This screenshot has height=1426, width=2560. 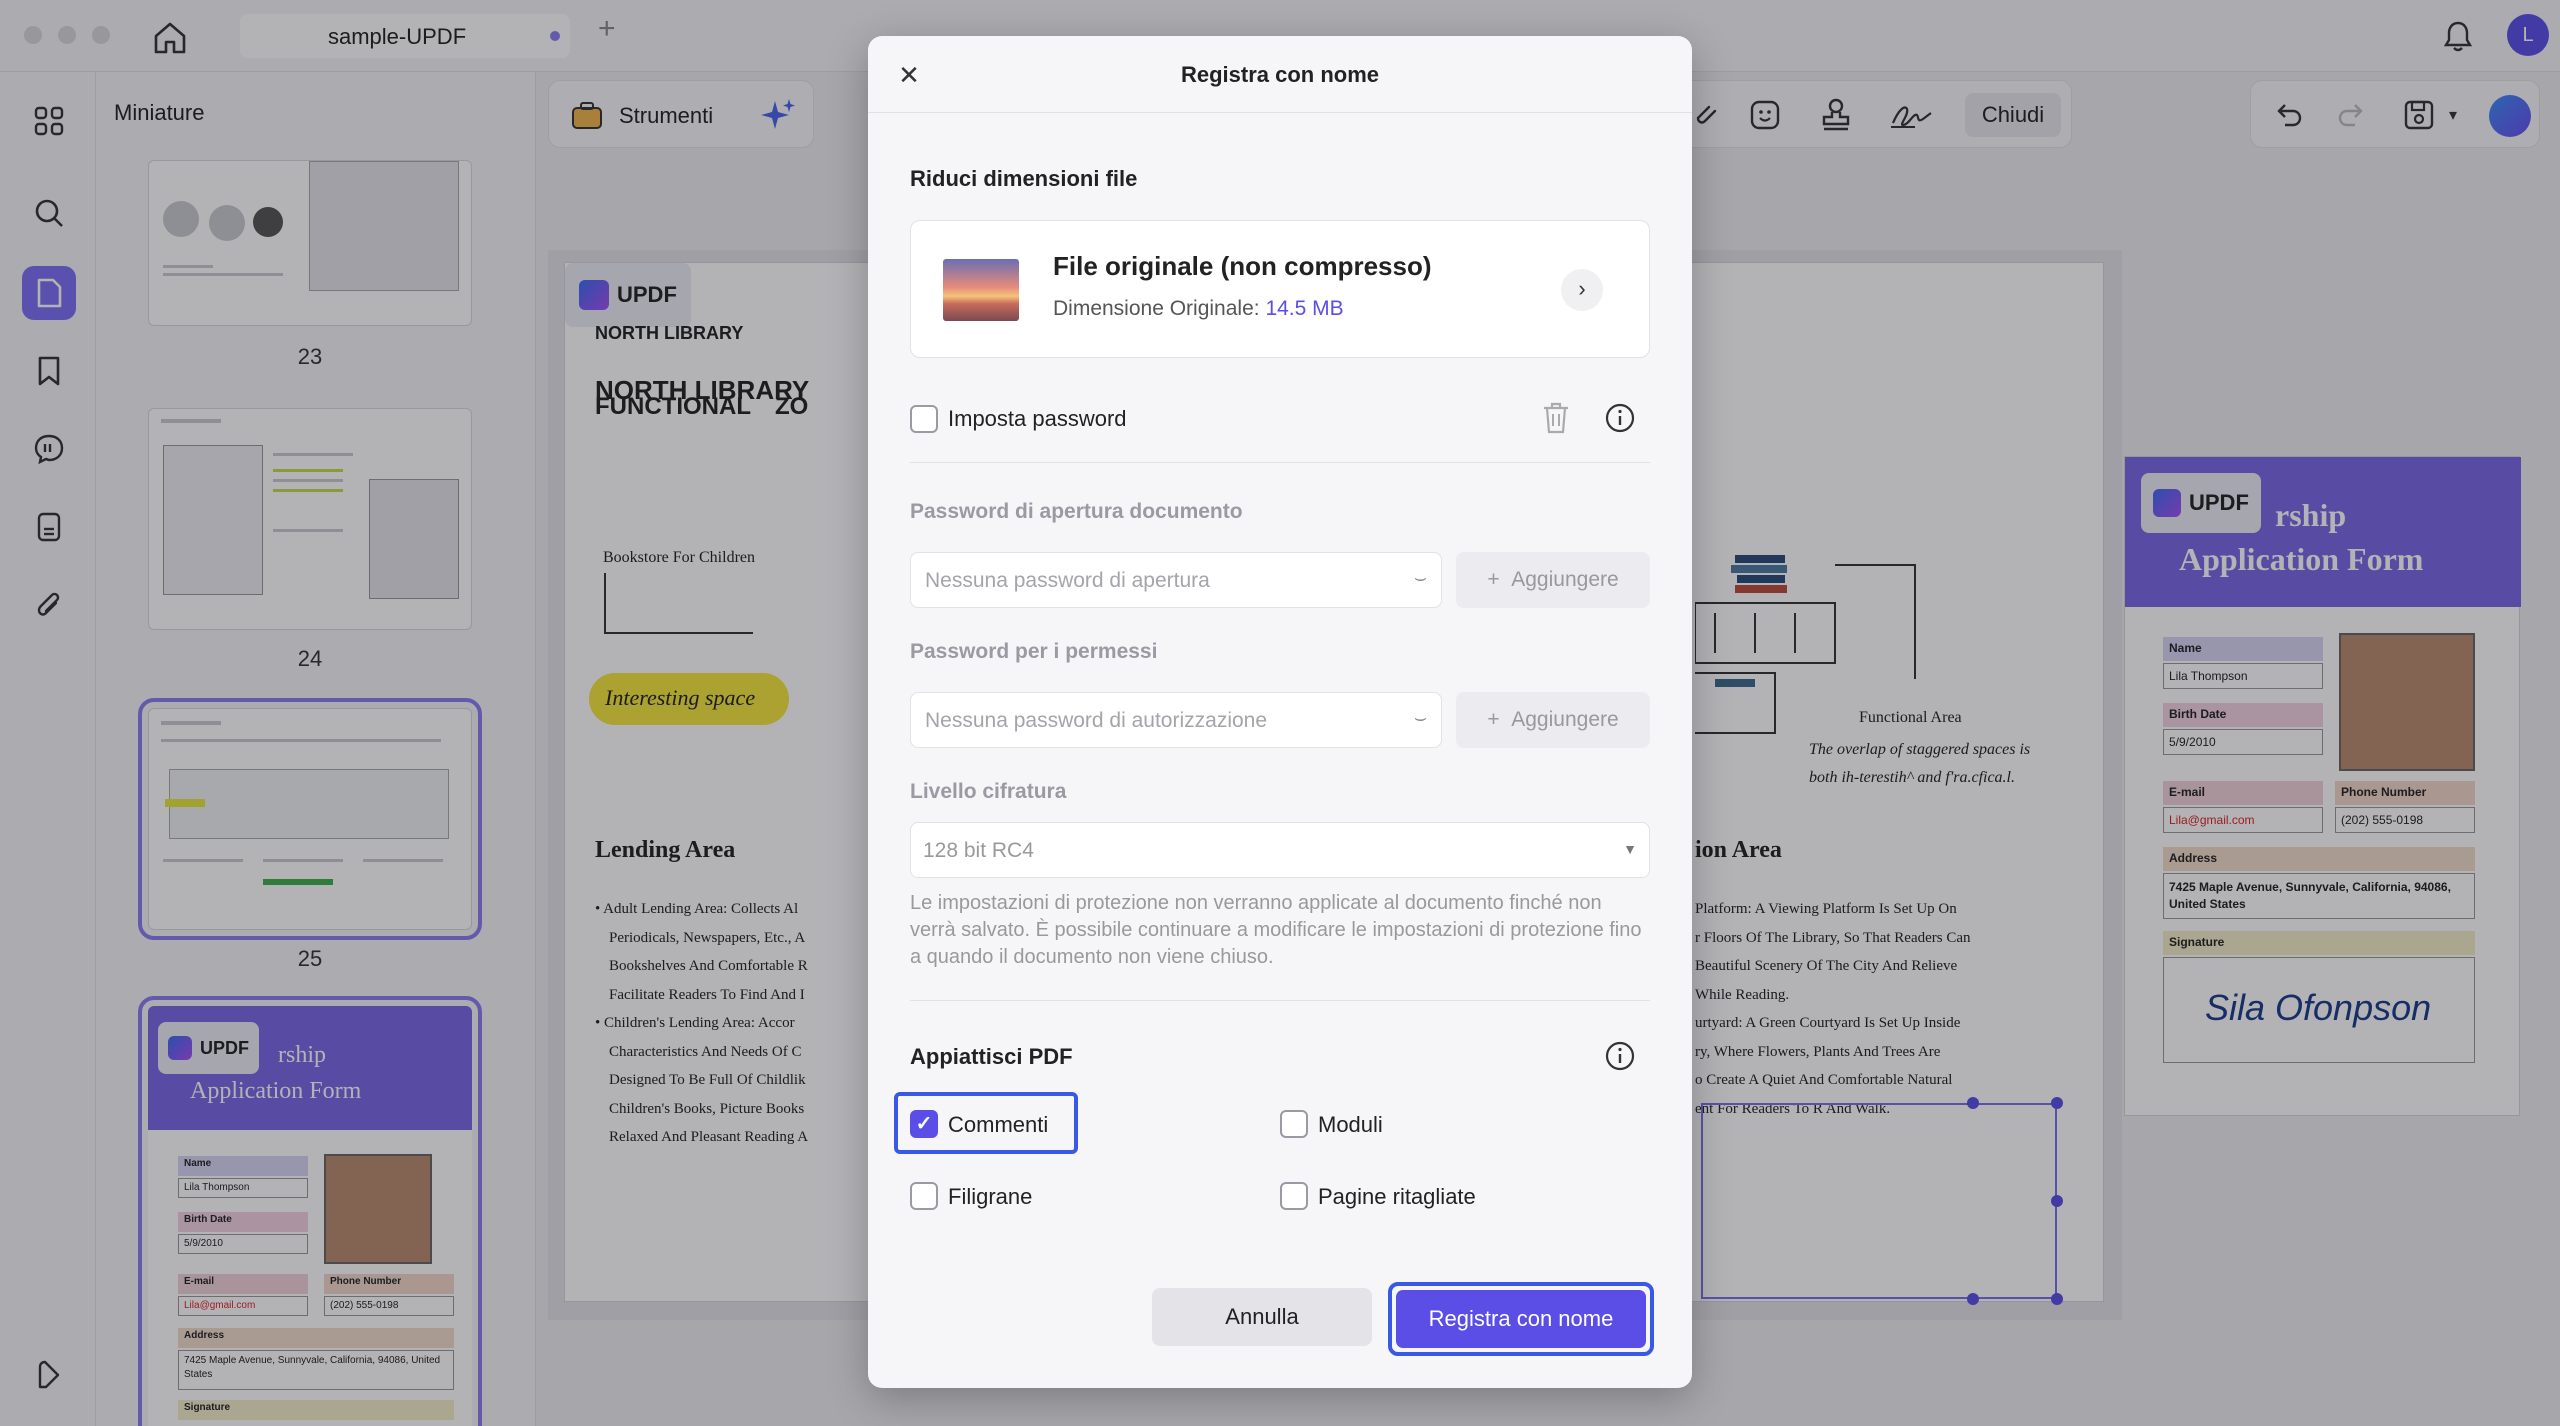 What do you see at coordinates (981, 290) in the screenshot?
I see `file-thumbnail` at bounding box center [981, 290].